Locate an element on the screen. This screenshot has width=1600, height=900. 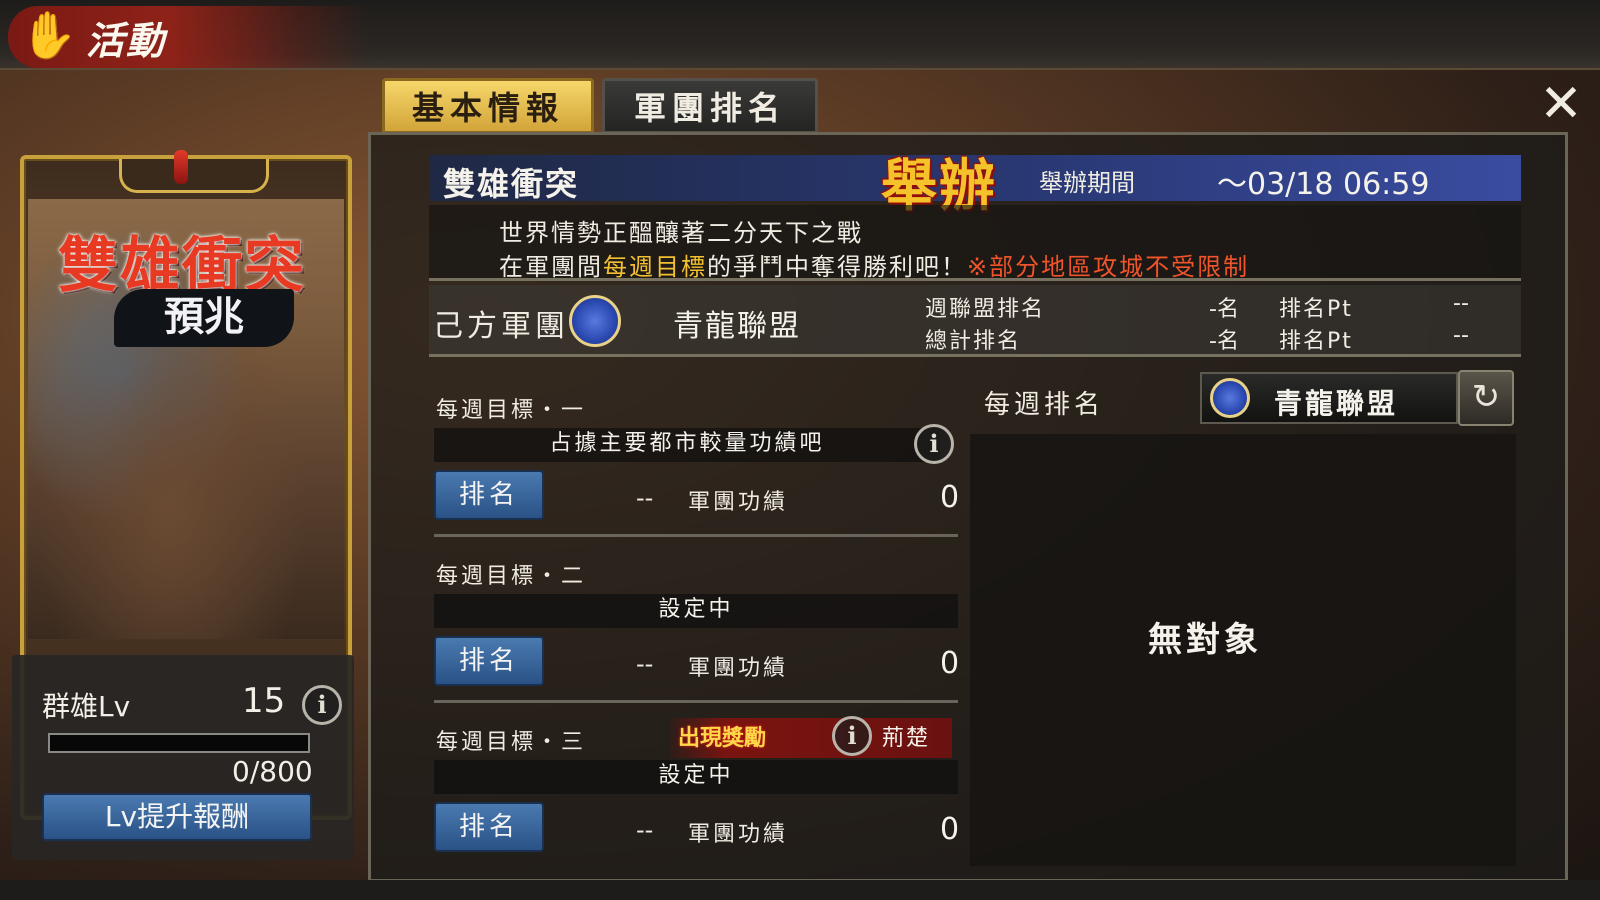
goal-2-title: 每週目標・二 is located at coordinates (511, 576).